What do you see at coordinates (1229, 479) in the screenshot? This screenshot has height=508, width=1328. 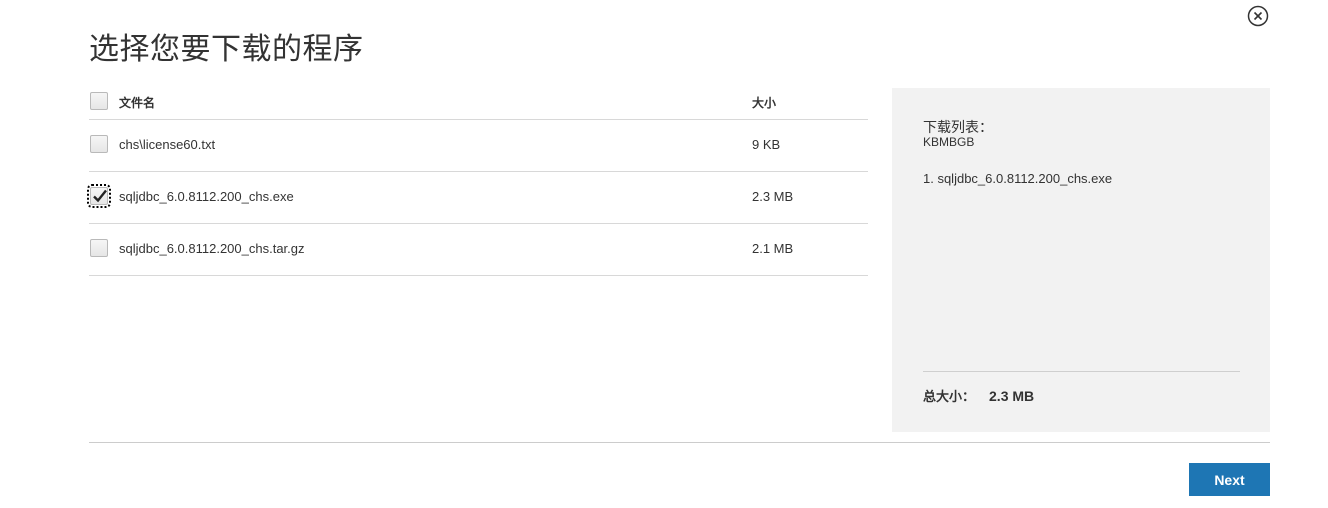 I see `next-button: Next` at bounding box center [1229, 479].